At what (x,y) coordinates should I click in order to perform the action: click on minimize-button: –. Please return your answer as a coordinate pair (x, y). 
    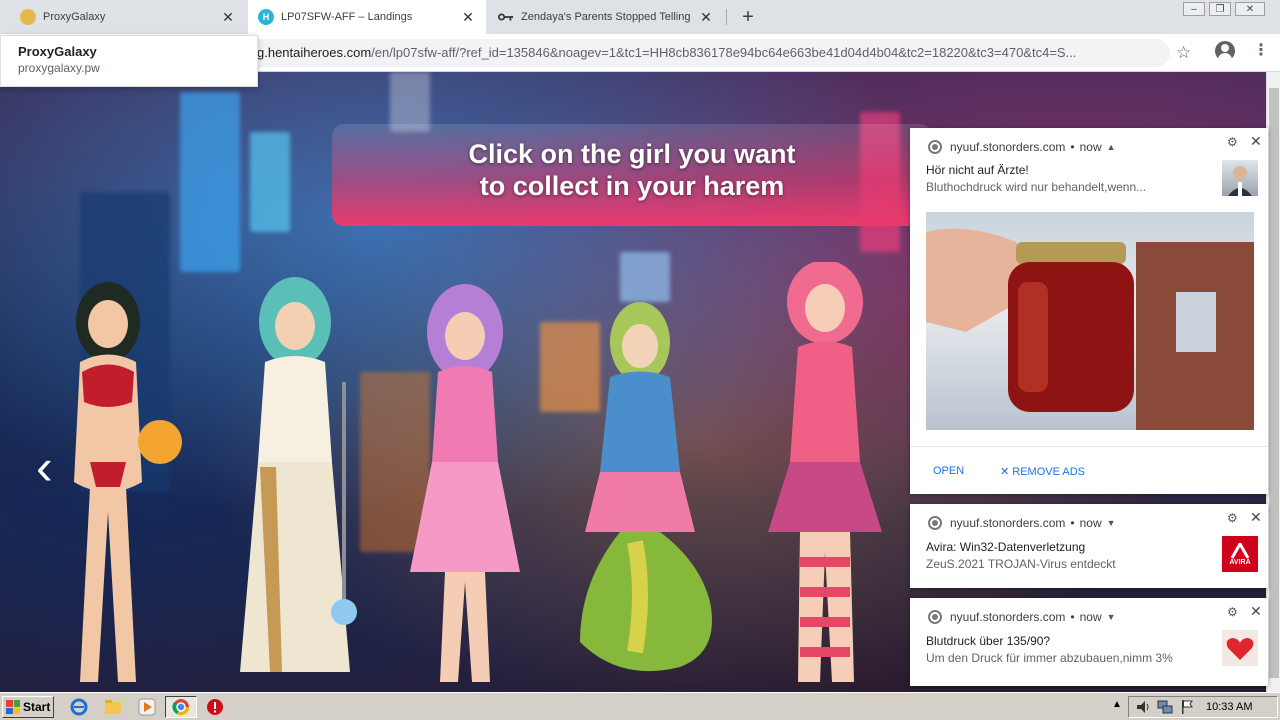
    Looking at the image, I should click on (1194, 9).